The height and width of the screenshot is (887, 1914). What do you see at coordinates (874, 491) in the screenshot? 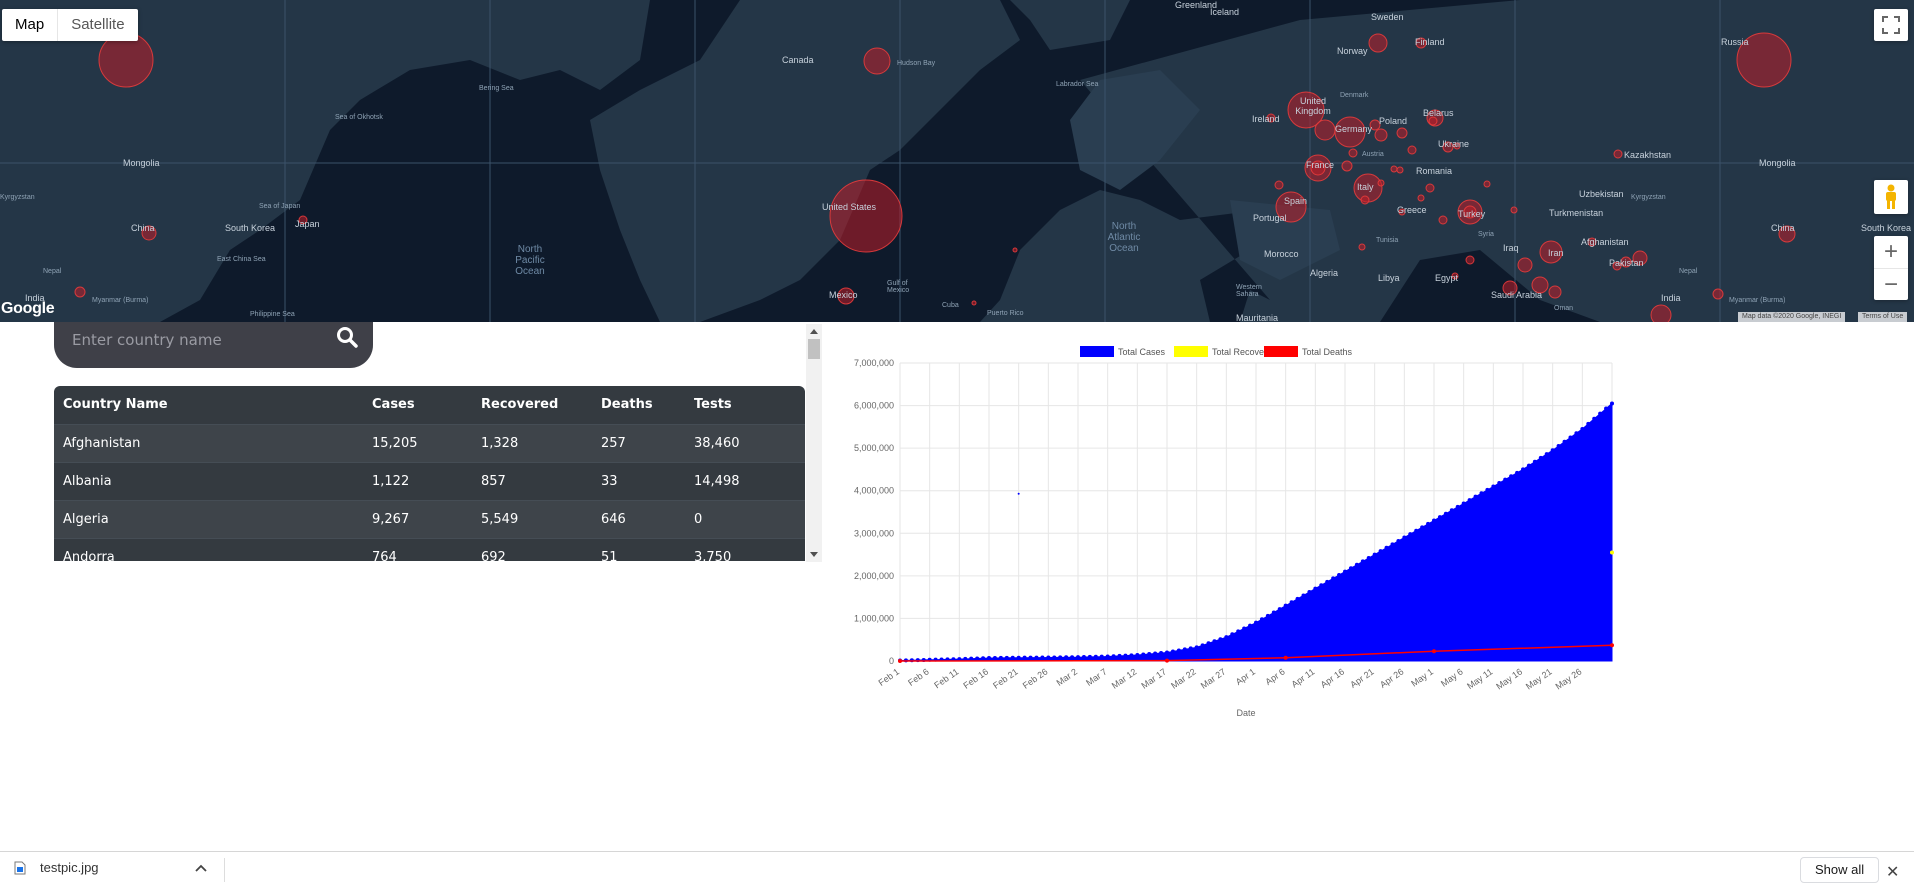
I see `y-tick-label: 4,000,000` at bounding box center [874, 491].